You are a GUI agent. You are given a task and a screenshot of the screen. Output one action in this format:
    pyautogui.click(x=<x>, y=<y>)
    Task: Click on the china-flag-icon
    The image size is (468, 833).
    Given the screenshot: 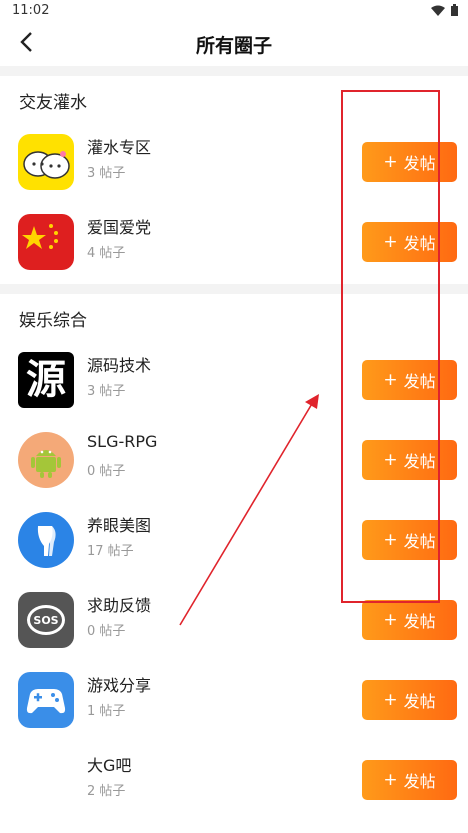 What is the action you would take?
    pyautogui.click(x=46, y=242)
    